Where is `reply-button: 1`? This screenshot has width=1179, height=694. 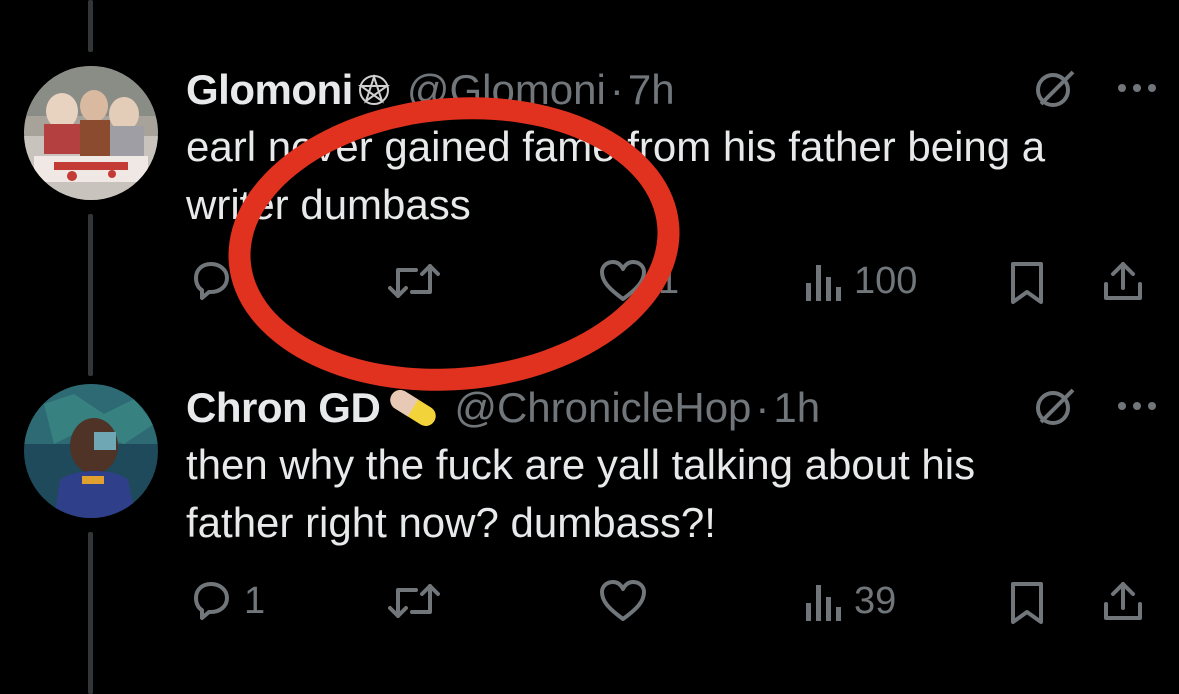
reply-button: 1 is located at coordinates (226, 601).